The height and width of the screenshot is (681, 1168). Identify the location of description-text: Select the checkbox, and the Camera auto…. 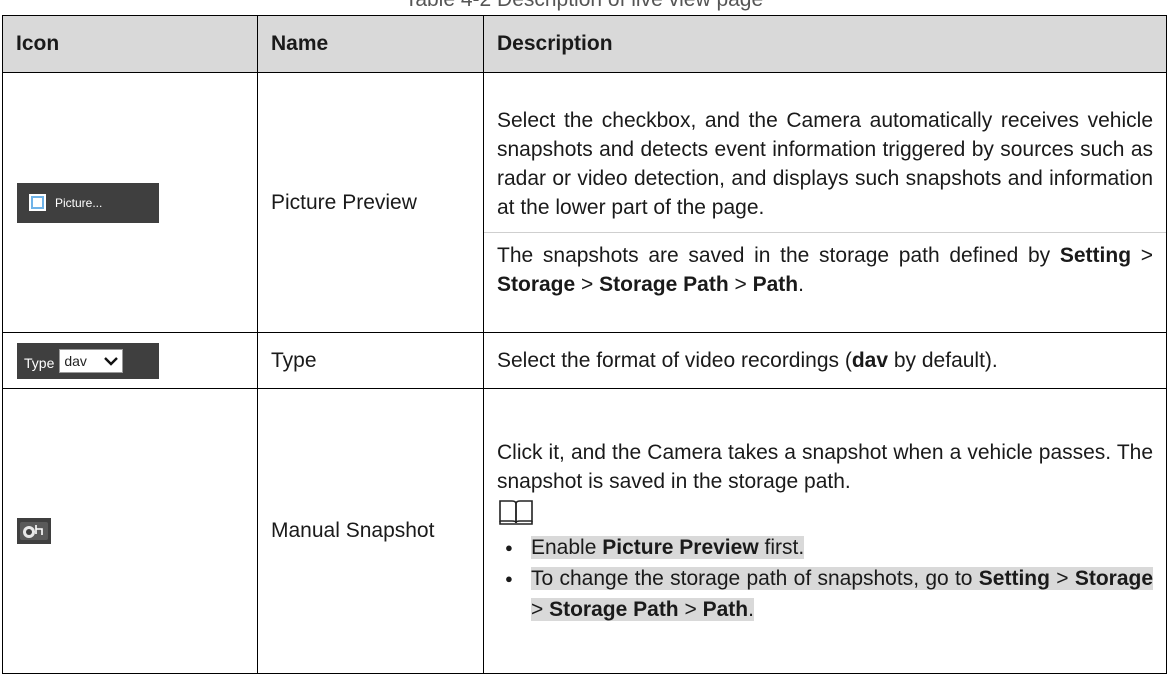
(825, 164).